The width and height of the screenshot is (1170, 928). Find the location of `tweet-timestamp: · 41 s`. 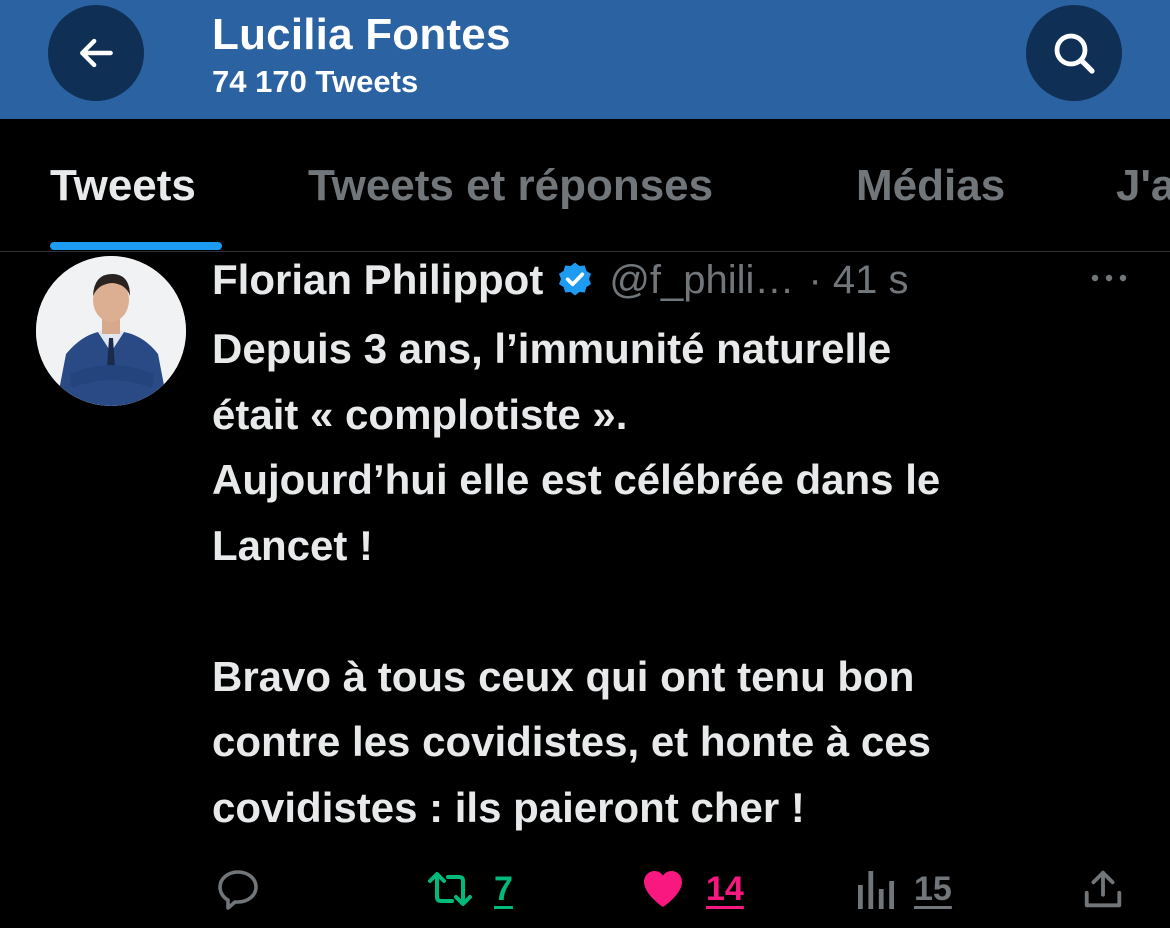

tweet-timestamp: · 41 s is located at coordinates (858, 279).